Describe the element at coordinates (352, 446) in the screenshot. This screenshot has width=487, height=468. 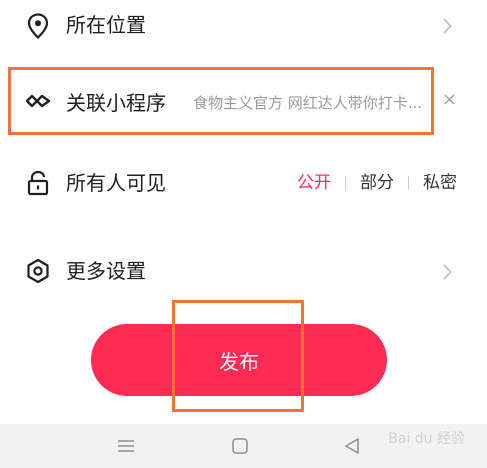
I see `back-triangle-icon` at that location.